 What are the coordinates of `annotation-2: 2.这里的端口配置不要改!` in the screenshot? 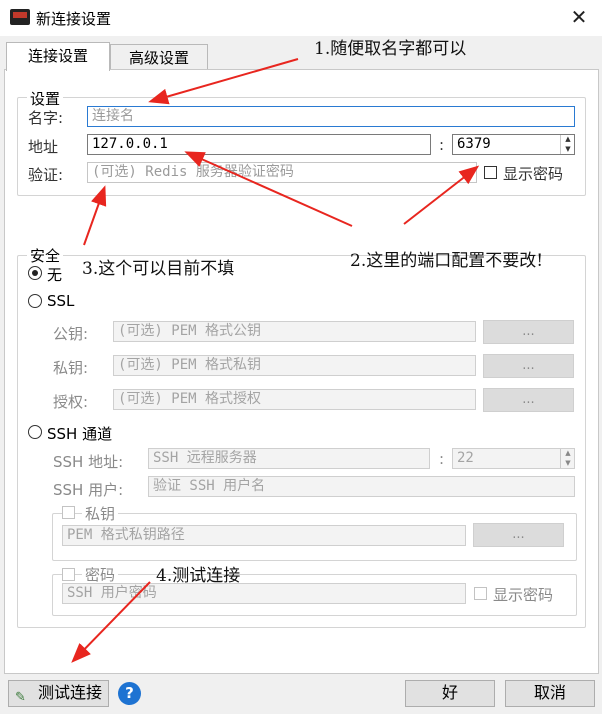 It's located at (447, 261).